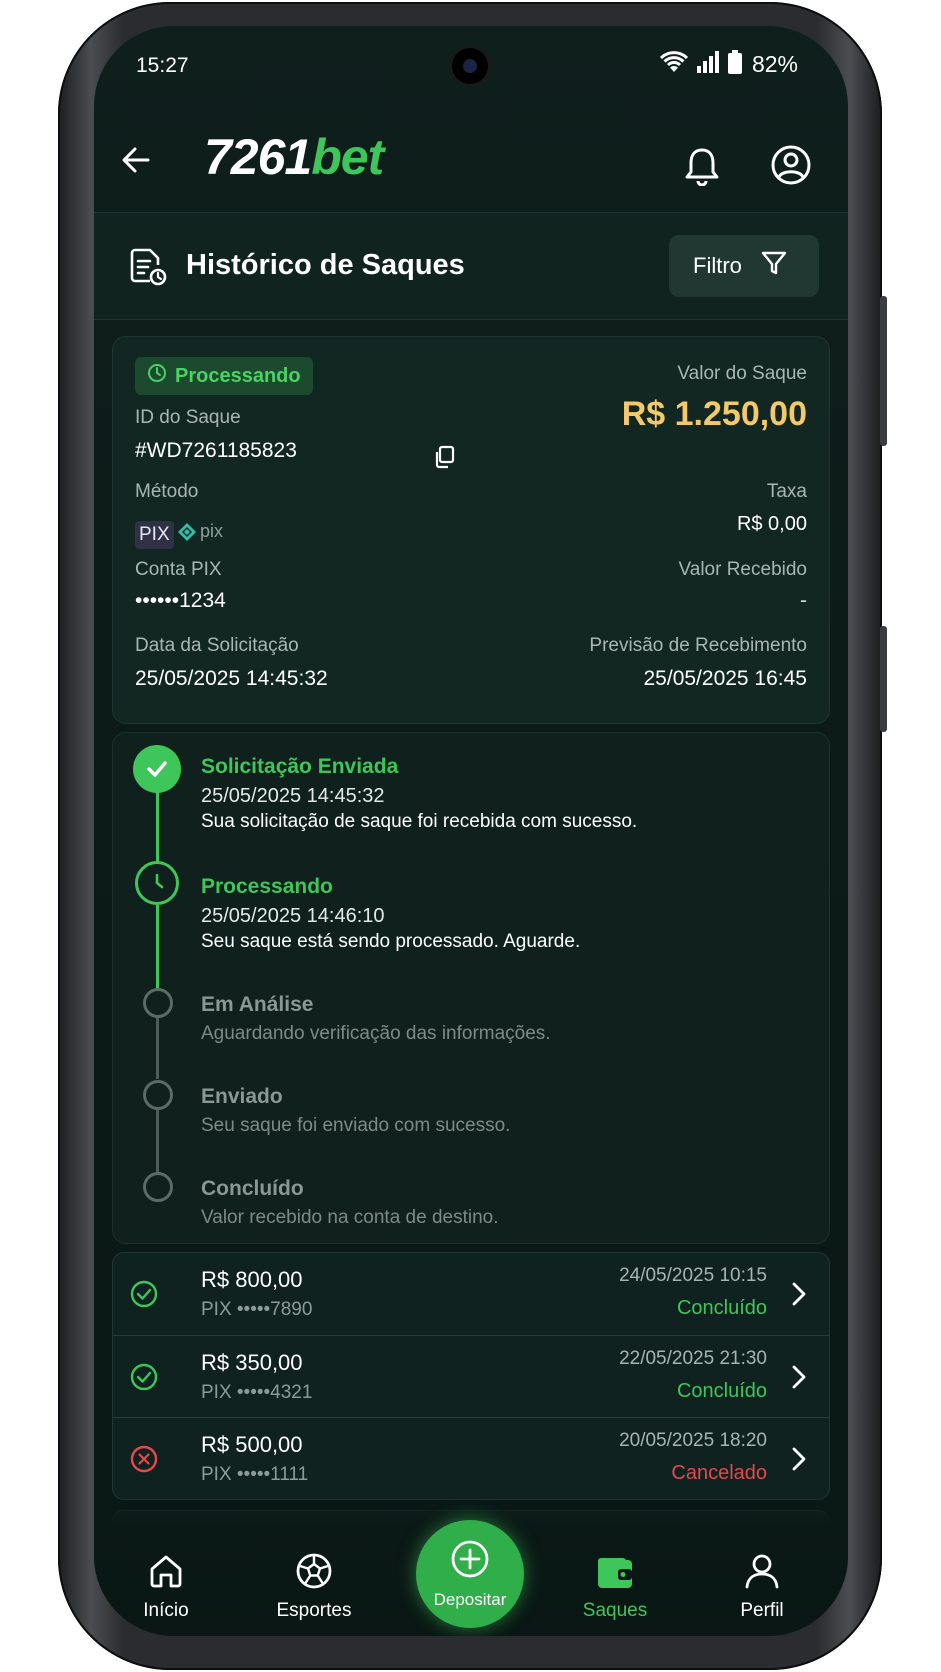 The image size is (941, 1672). What do you see at coordinates (166, 1569) in the screenshot?
I see `home-icon` at bounding box center [166, 1569].